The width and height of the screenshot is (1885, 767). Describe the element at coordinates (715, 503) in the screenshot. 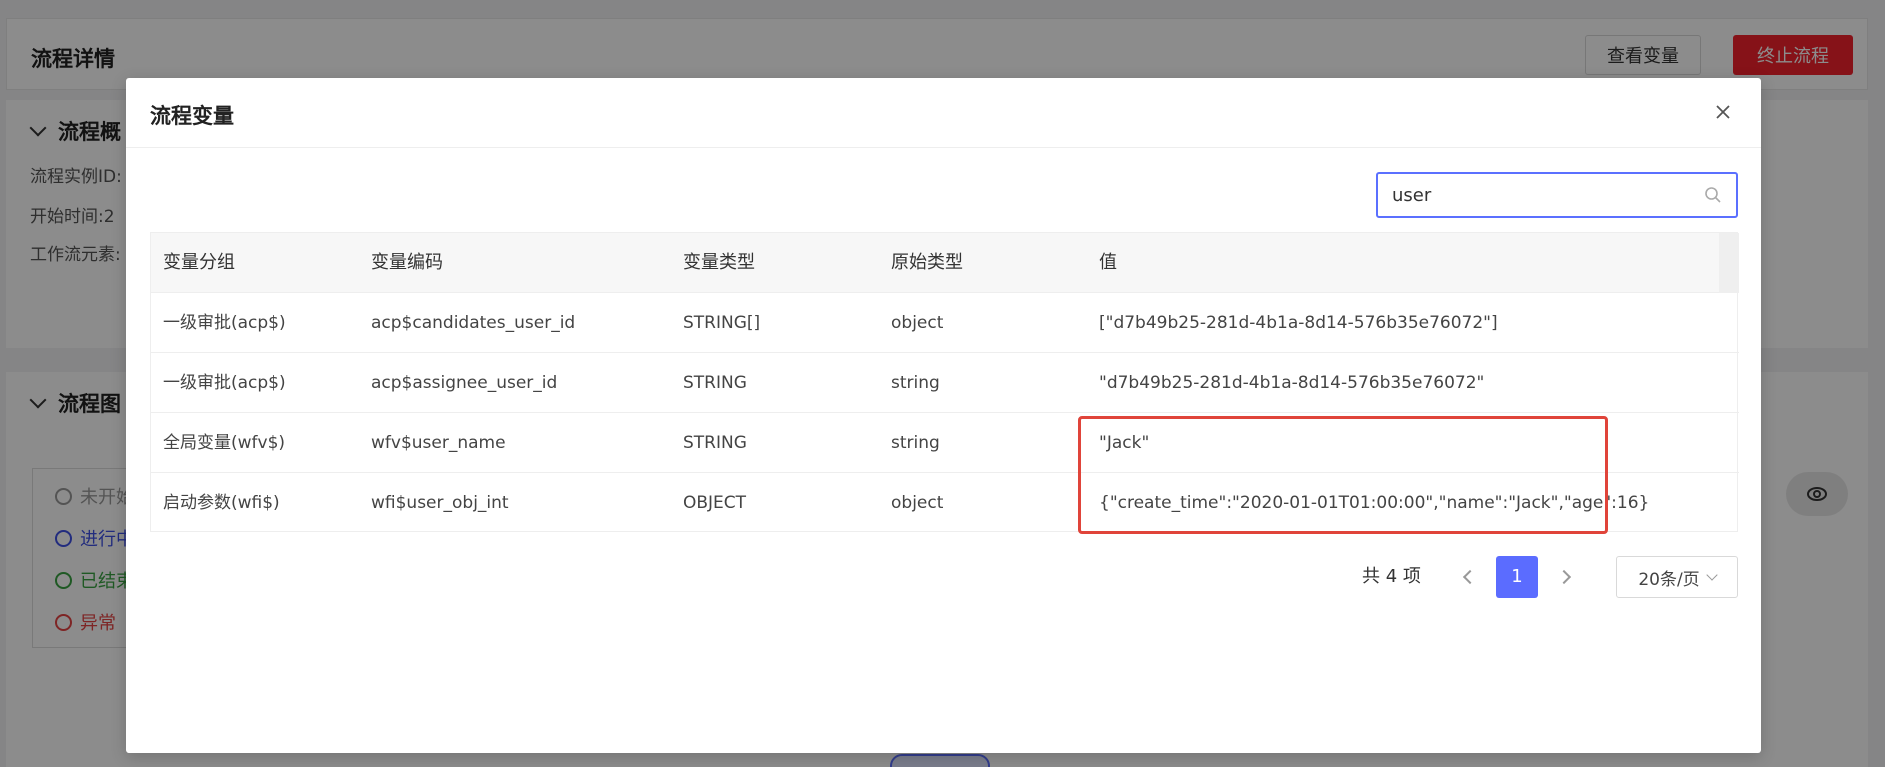

I see `cell-type: OBJECT` at that location.